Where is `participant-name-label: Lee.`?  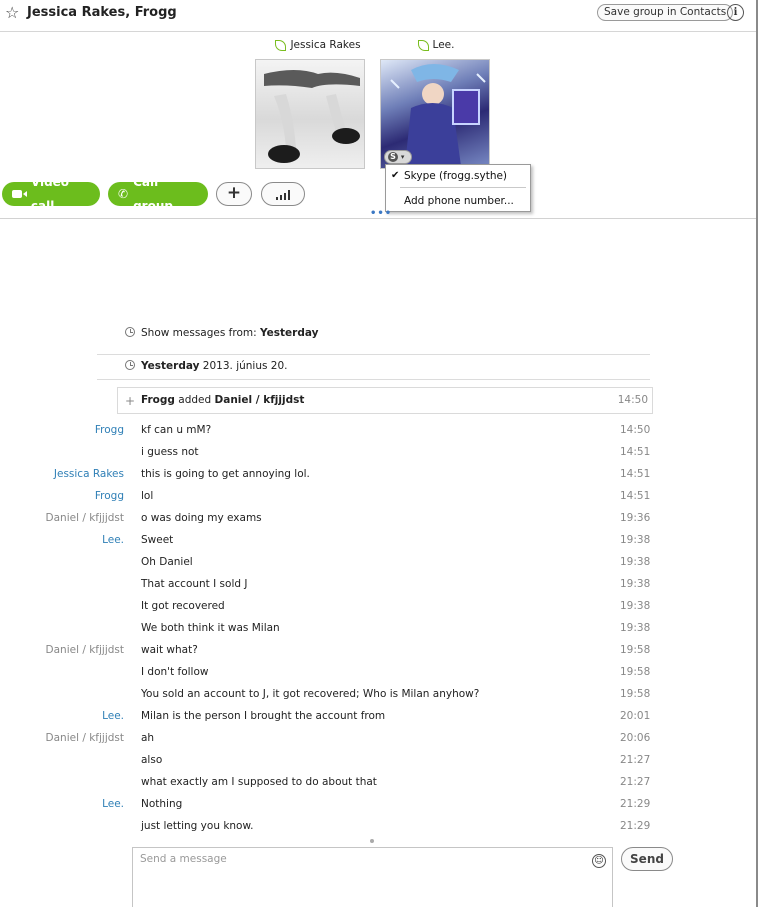 participant-name-label: Lee. is located at coordinates (436, 45).